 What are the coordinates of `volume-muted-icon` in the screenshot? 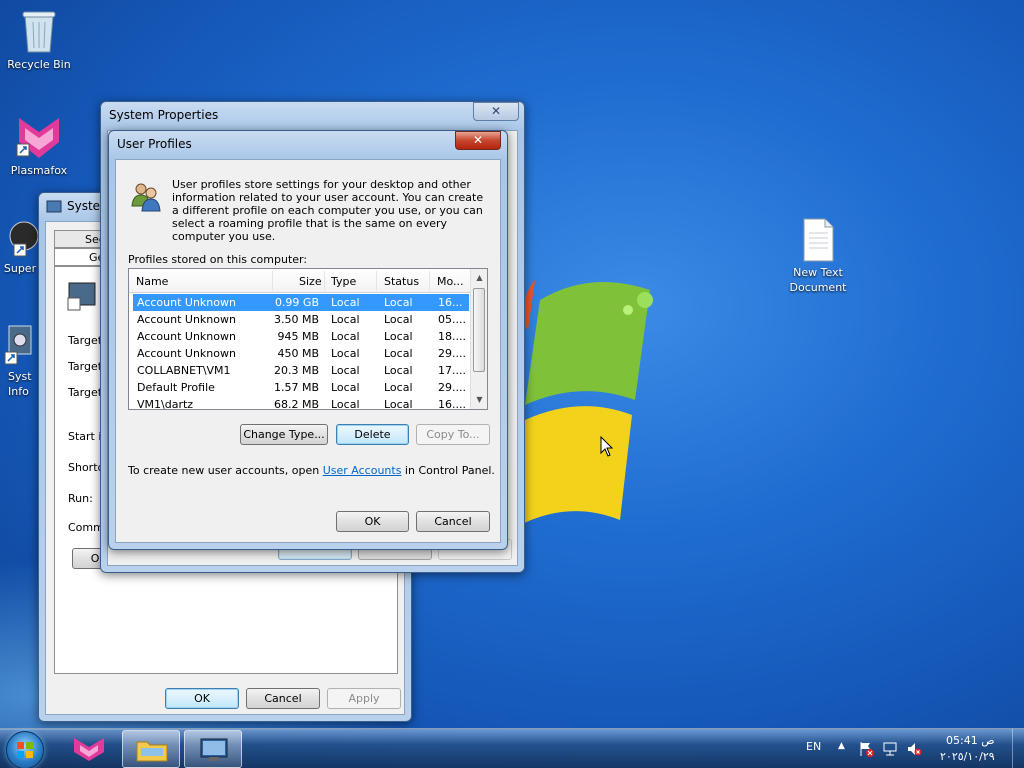 It's located at (914, 749).